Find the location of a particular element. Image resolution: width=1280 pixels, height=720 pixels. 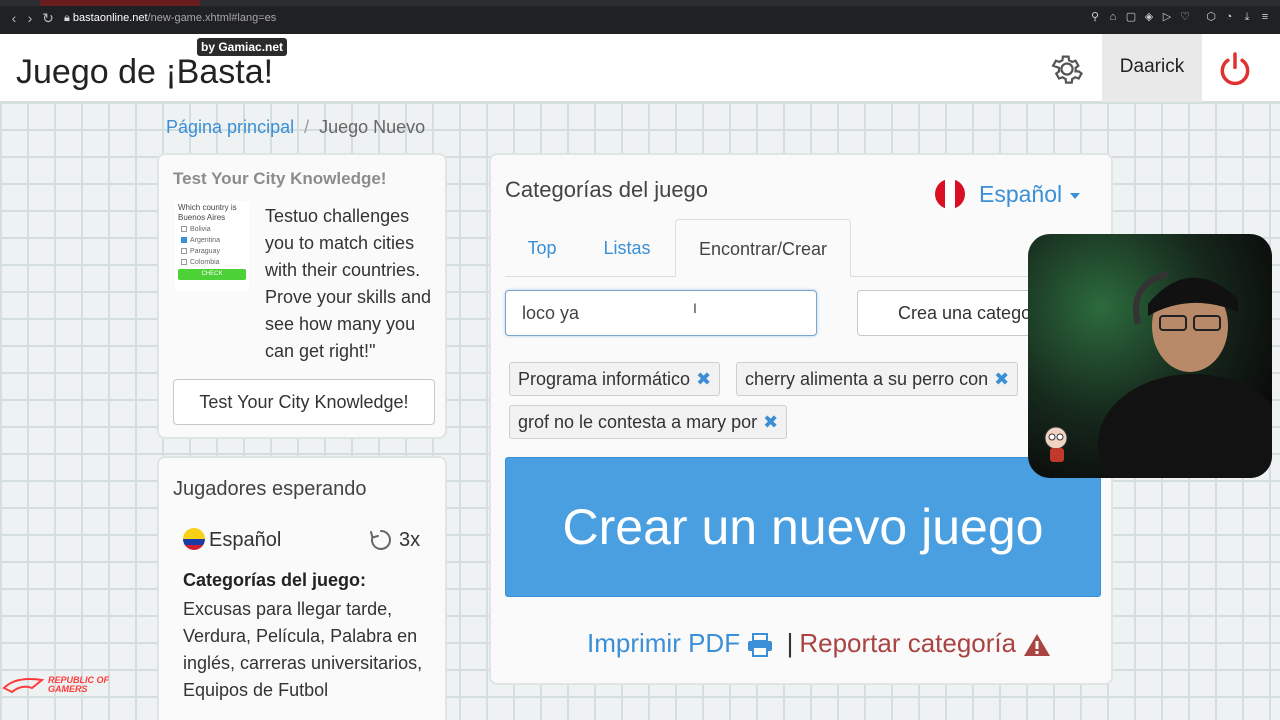

create-new-game-button: Crear un nuevo juego is located at coordinates (803, 527).